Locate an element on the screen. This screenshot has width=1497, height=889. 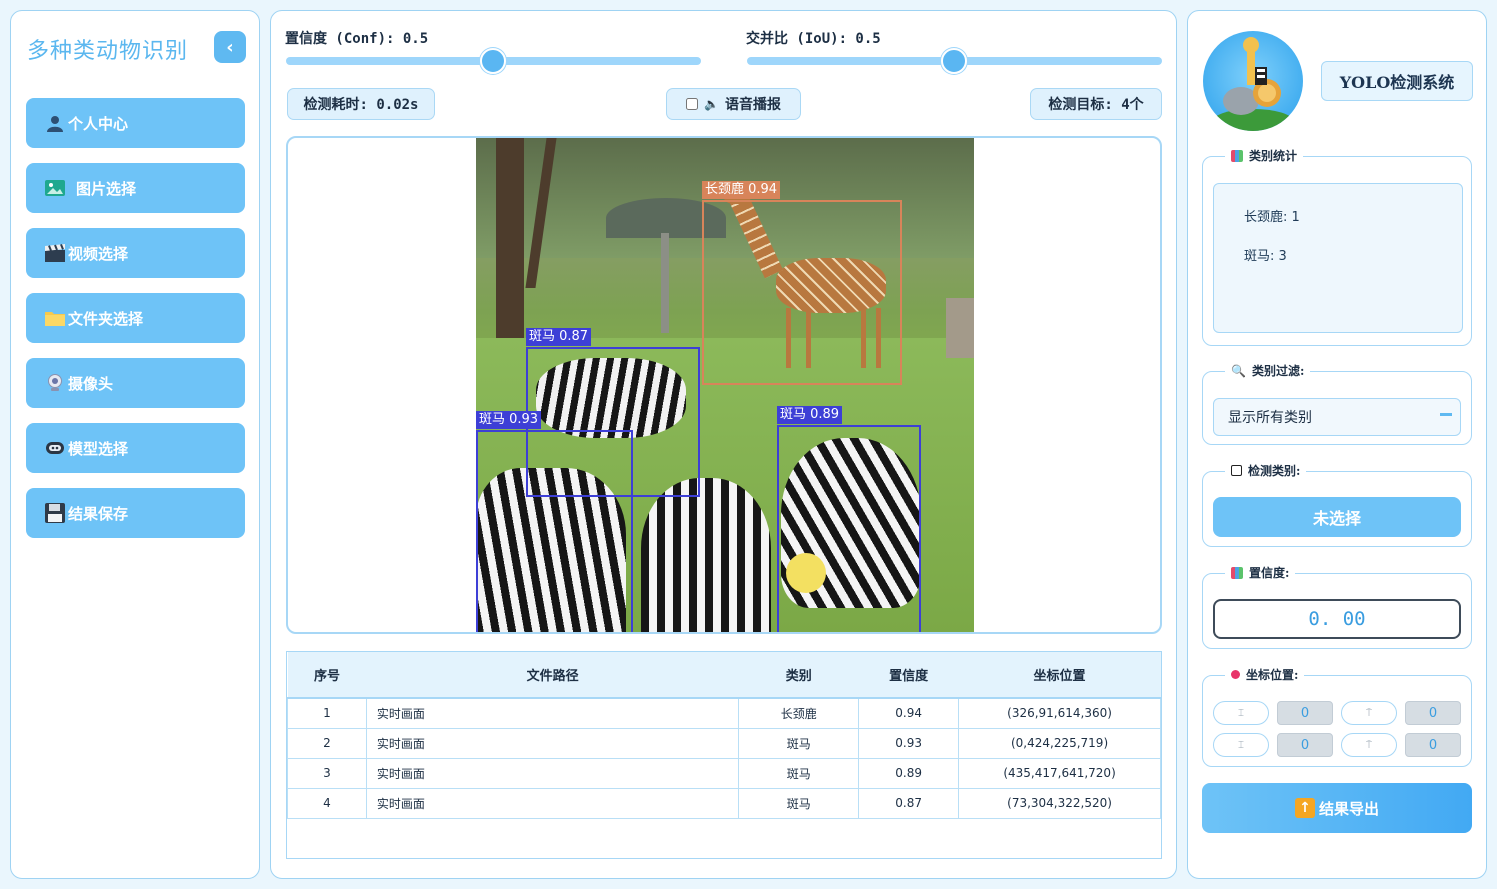
col-coords-header: 坐标位置 is located at coordinates (1059, 675).